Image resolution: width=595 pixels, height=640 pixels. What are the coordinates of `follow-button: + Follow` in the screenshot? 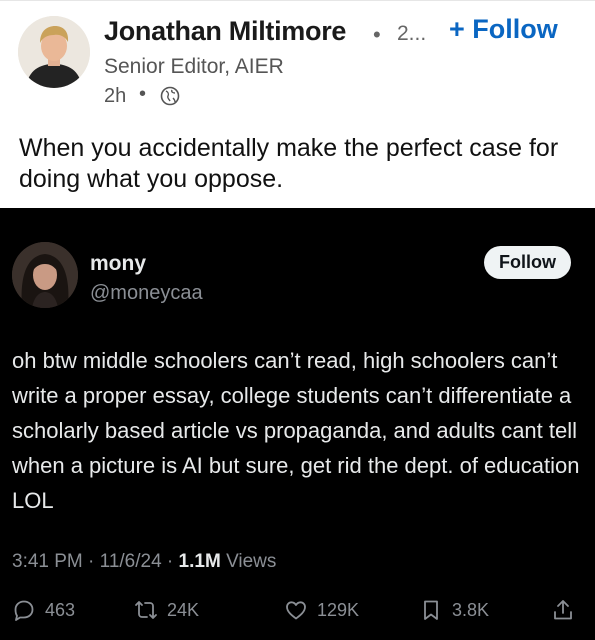 It's located at (503, 29).